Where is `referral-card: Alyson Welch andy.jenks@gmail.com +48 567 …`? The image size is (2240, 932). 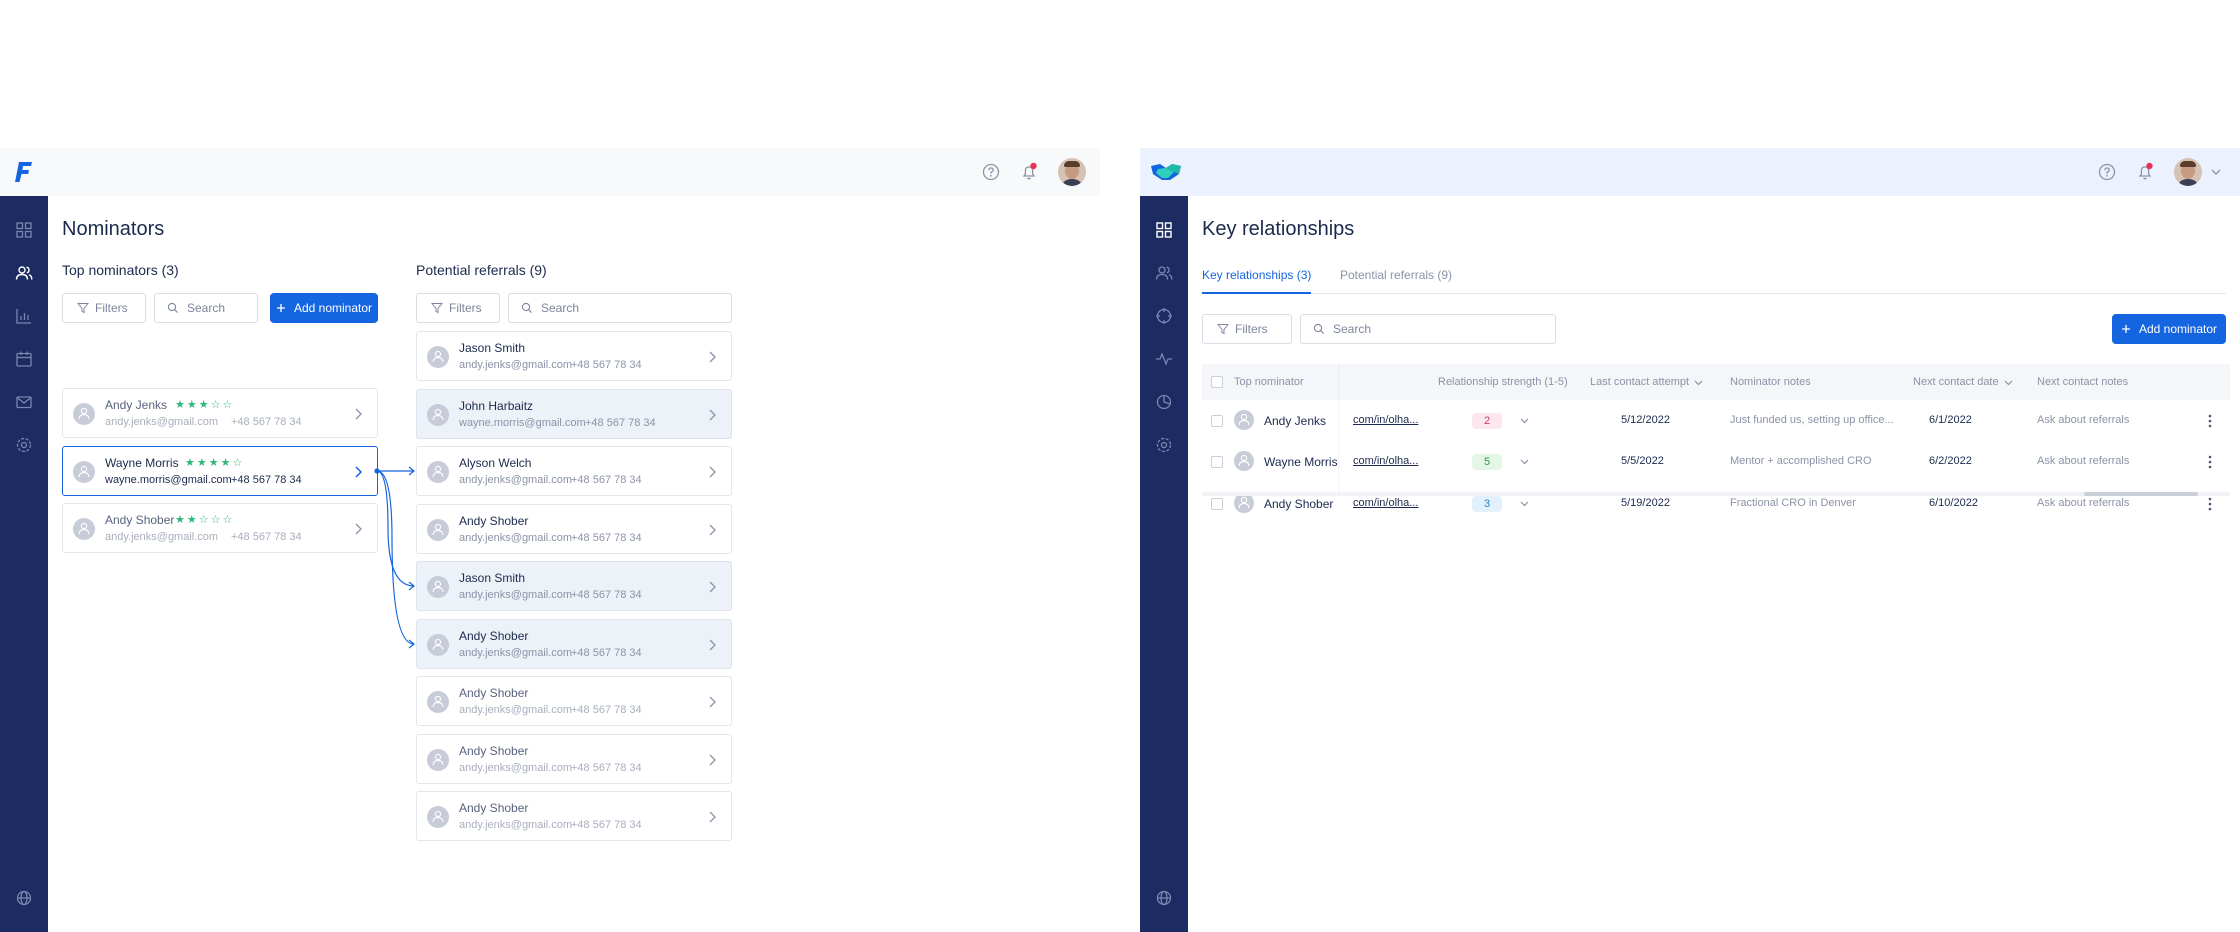 referral-card: Alyson Welch andy.jenks@gmail.com +48 567 … is located at coordinates (574, 471).